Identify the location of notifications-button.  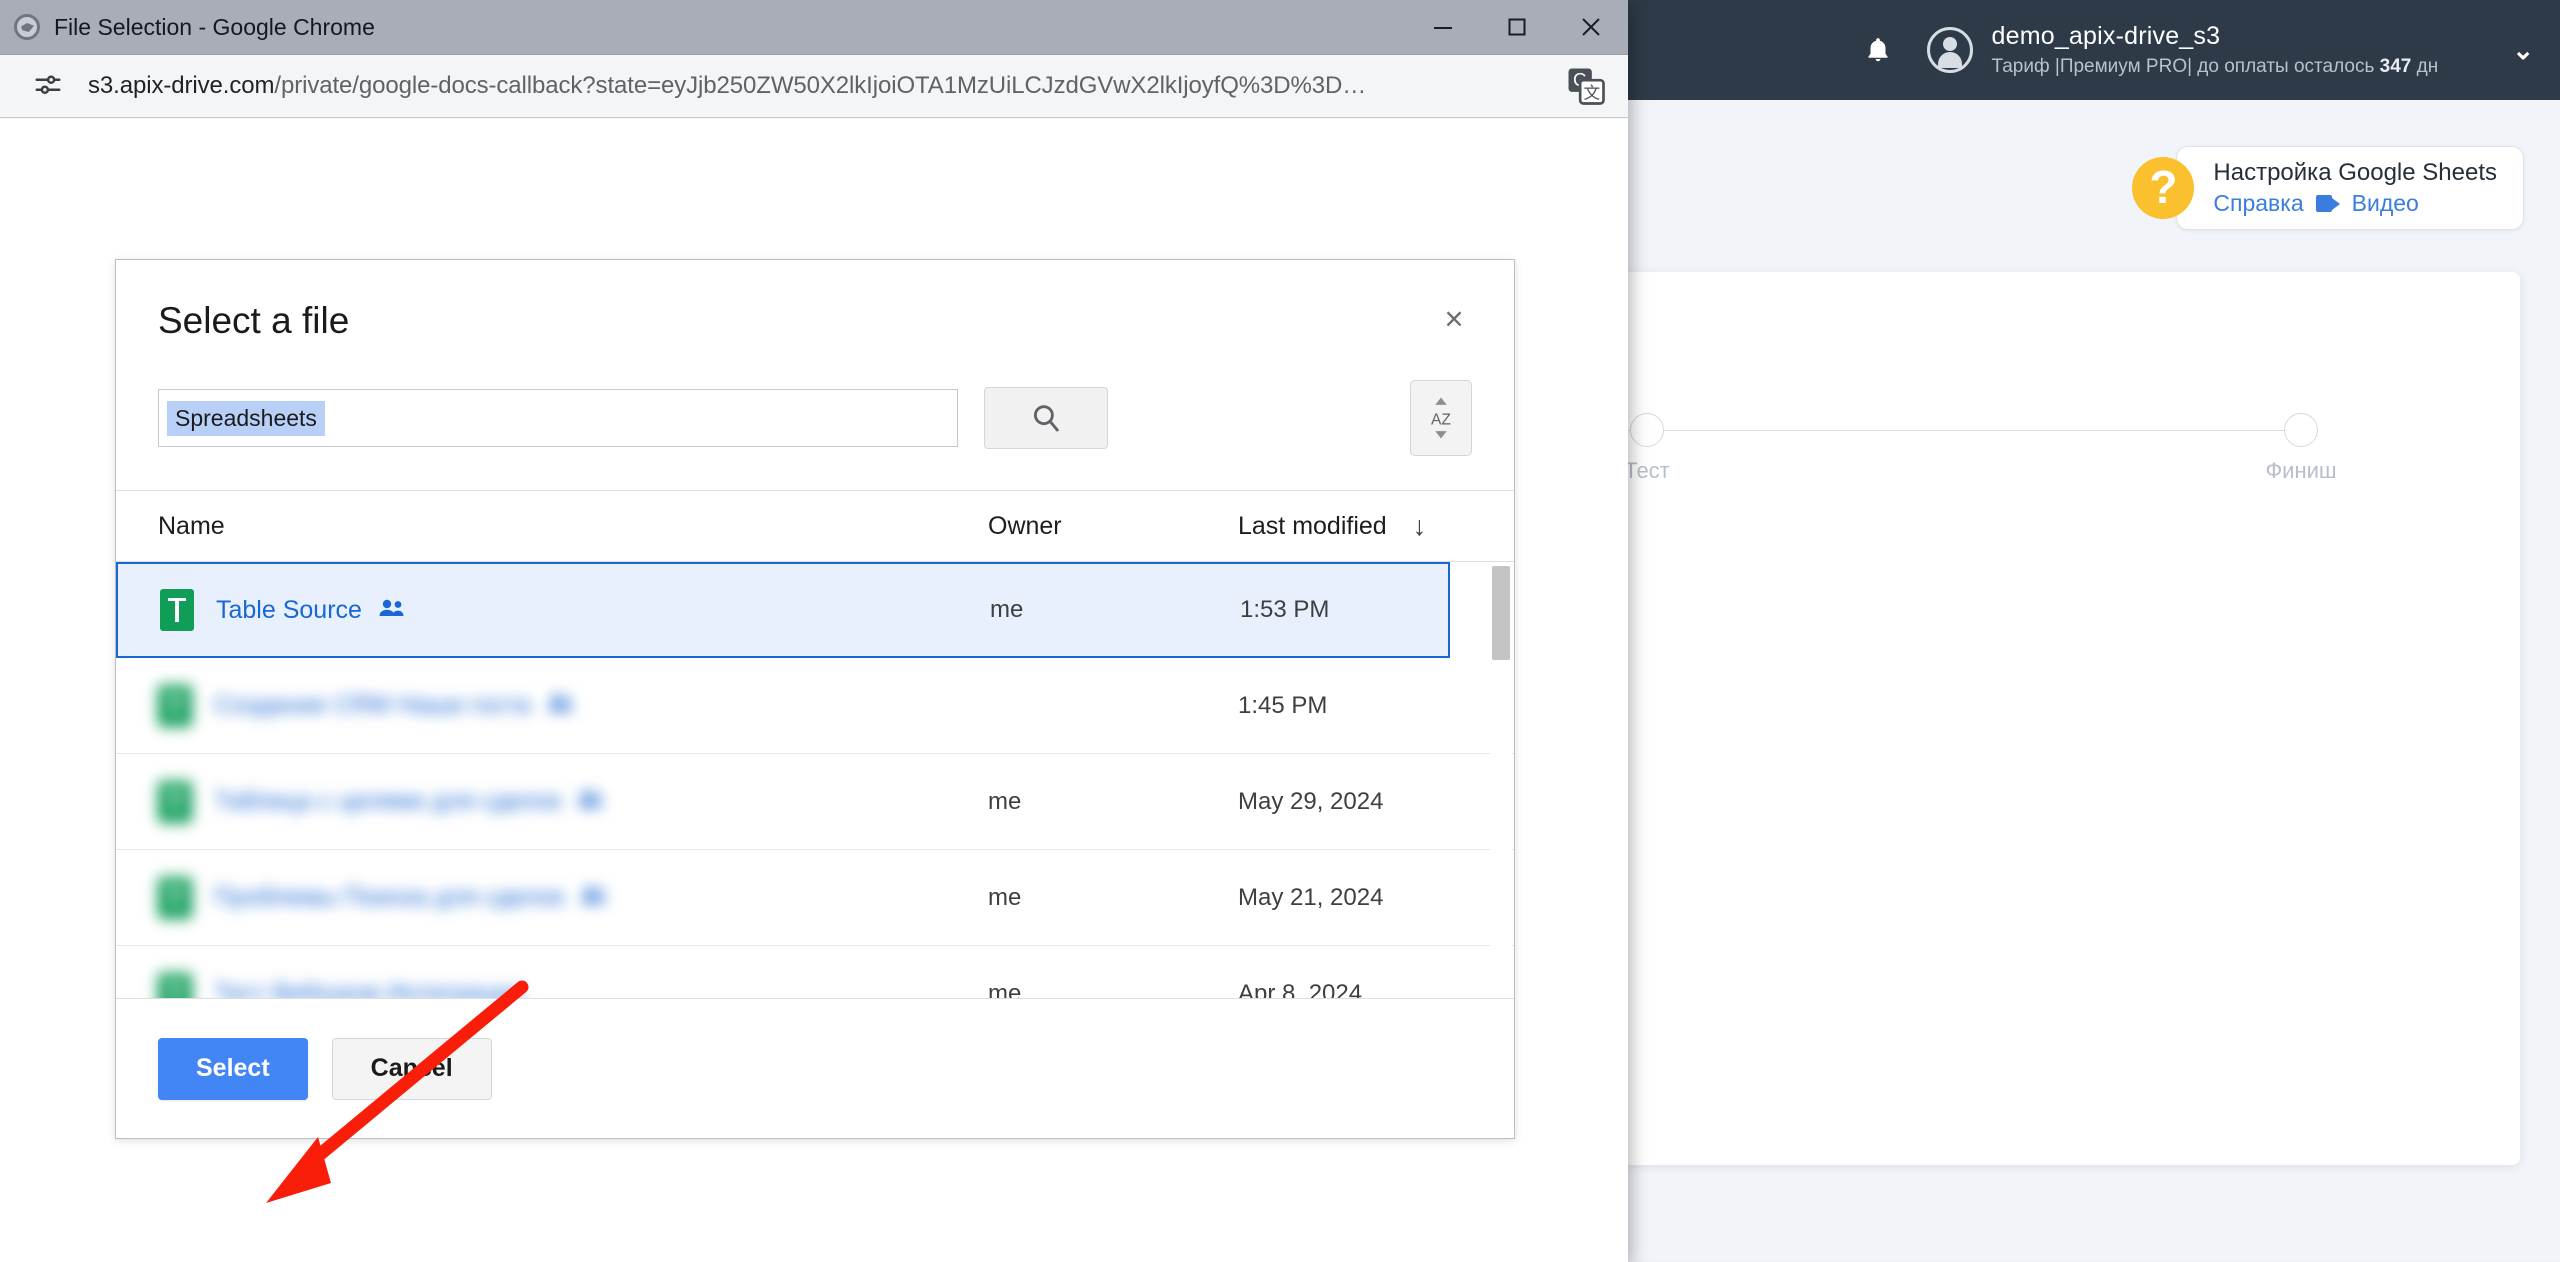
(1878, 50).